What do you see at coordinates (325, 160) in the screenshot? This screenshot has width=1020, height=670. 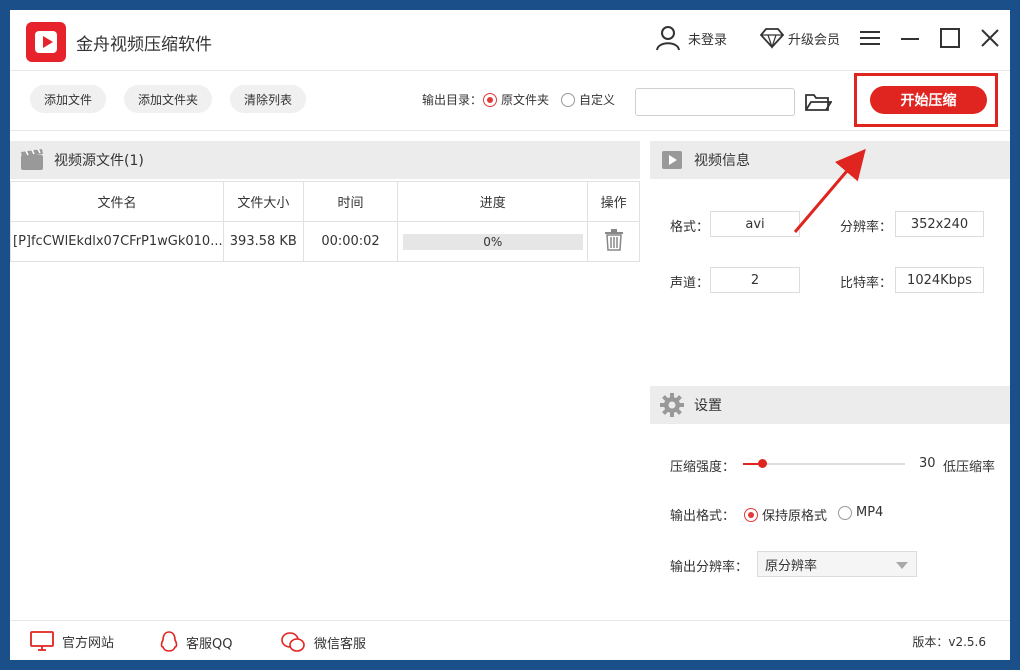 I see `files-panel-header: 视频源文件(1)` at bounding box center [325, 160].